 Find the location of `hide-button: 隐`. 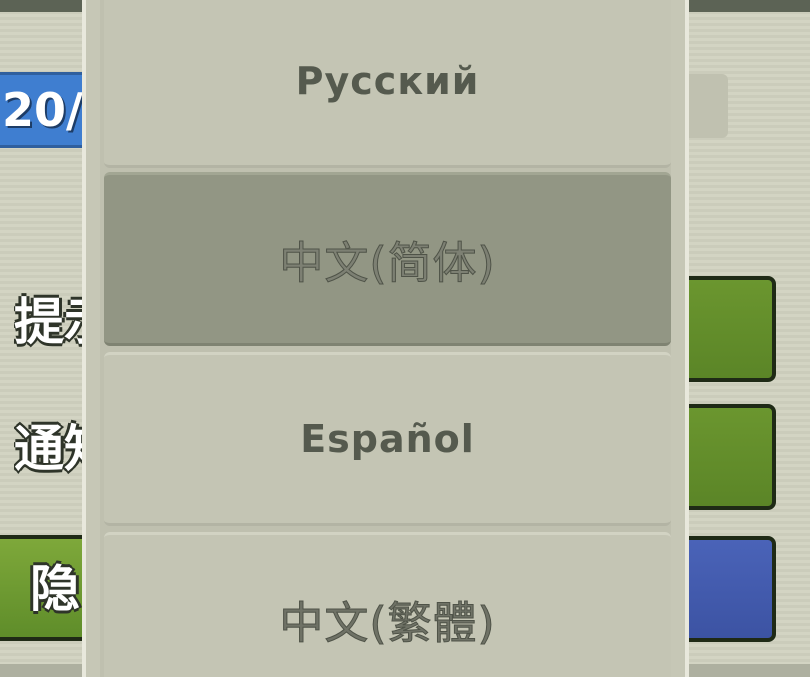

hide-button: 隐 is located at coordinates (46, 588).